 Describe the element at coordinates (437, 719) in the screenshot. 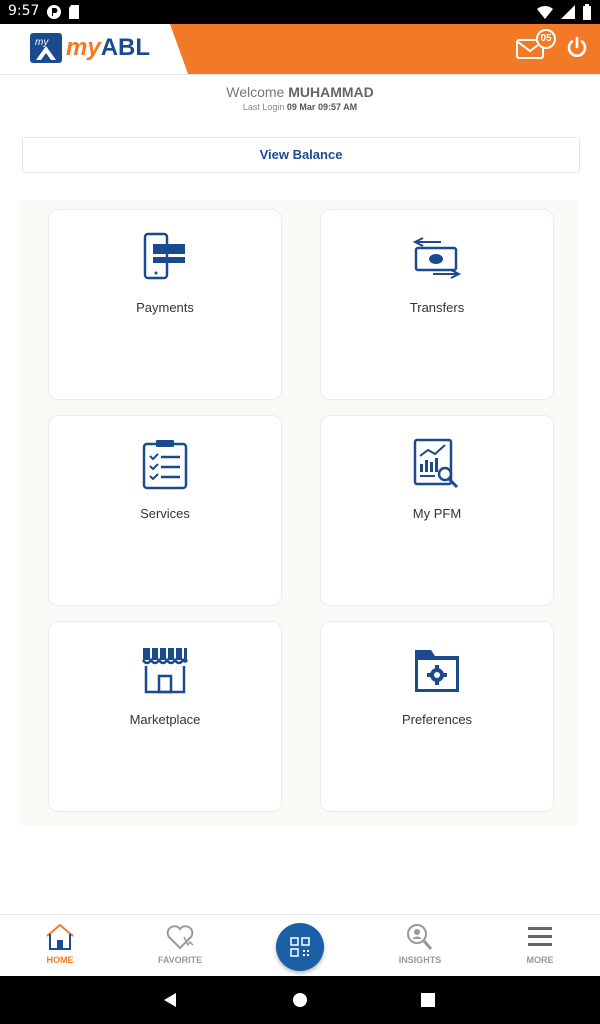

I see `tile-label: Preferences` at that location.